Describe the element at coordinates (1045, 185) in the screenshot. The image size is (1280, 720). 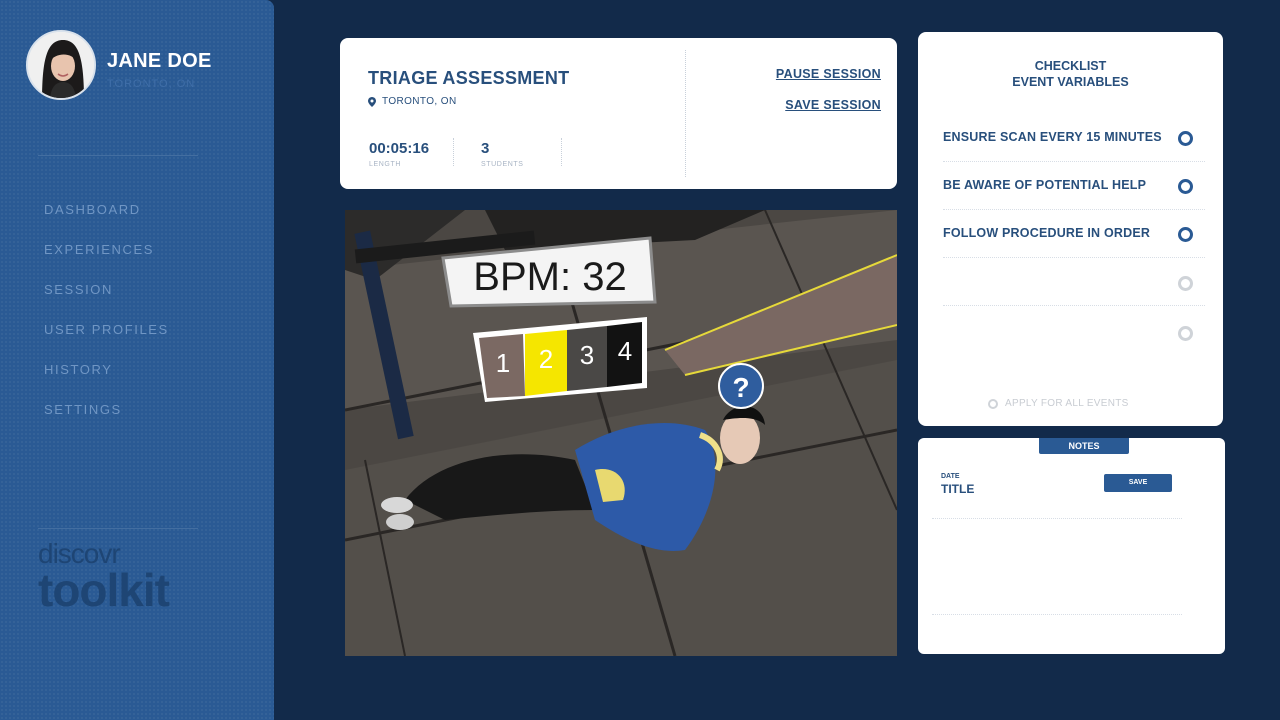
I see `checklist-item-label: BE AWARE OF POTENTIAL HELP` at that location.